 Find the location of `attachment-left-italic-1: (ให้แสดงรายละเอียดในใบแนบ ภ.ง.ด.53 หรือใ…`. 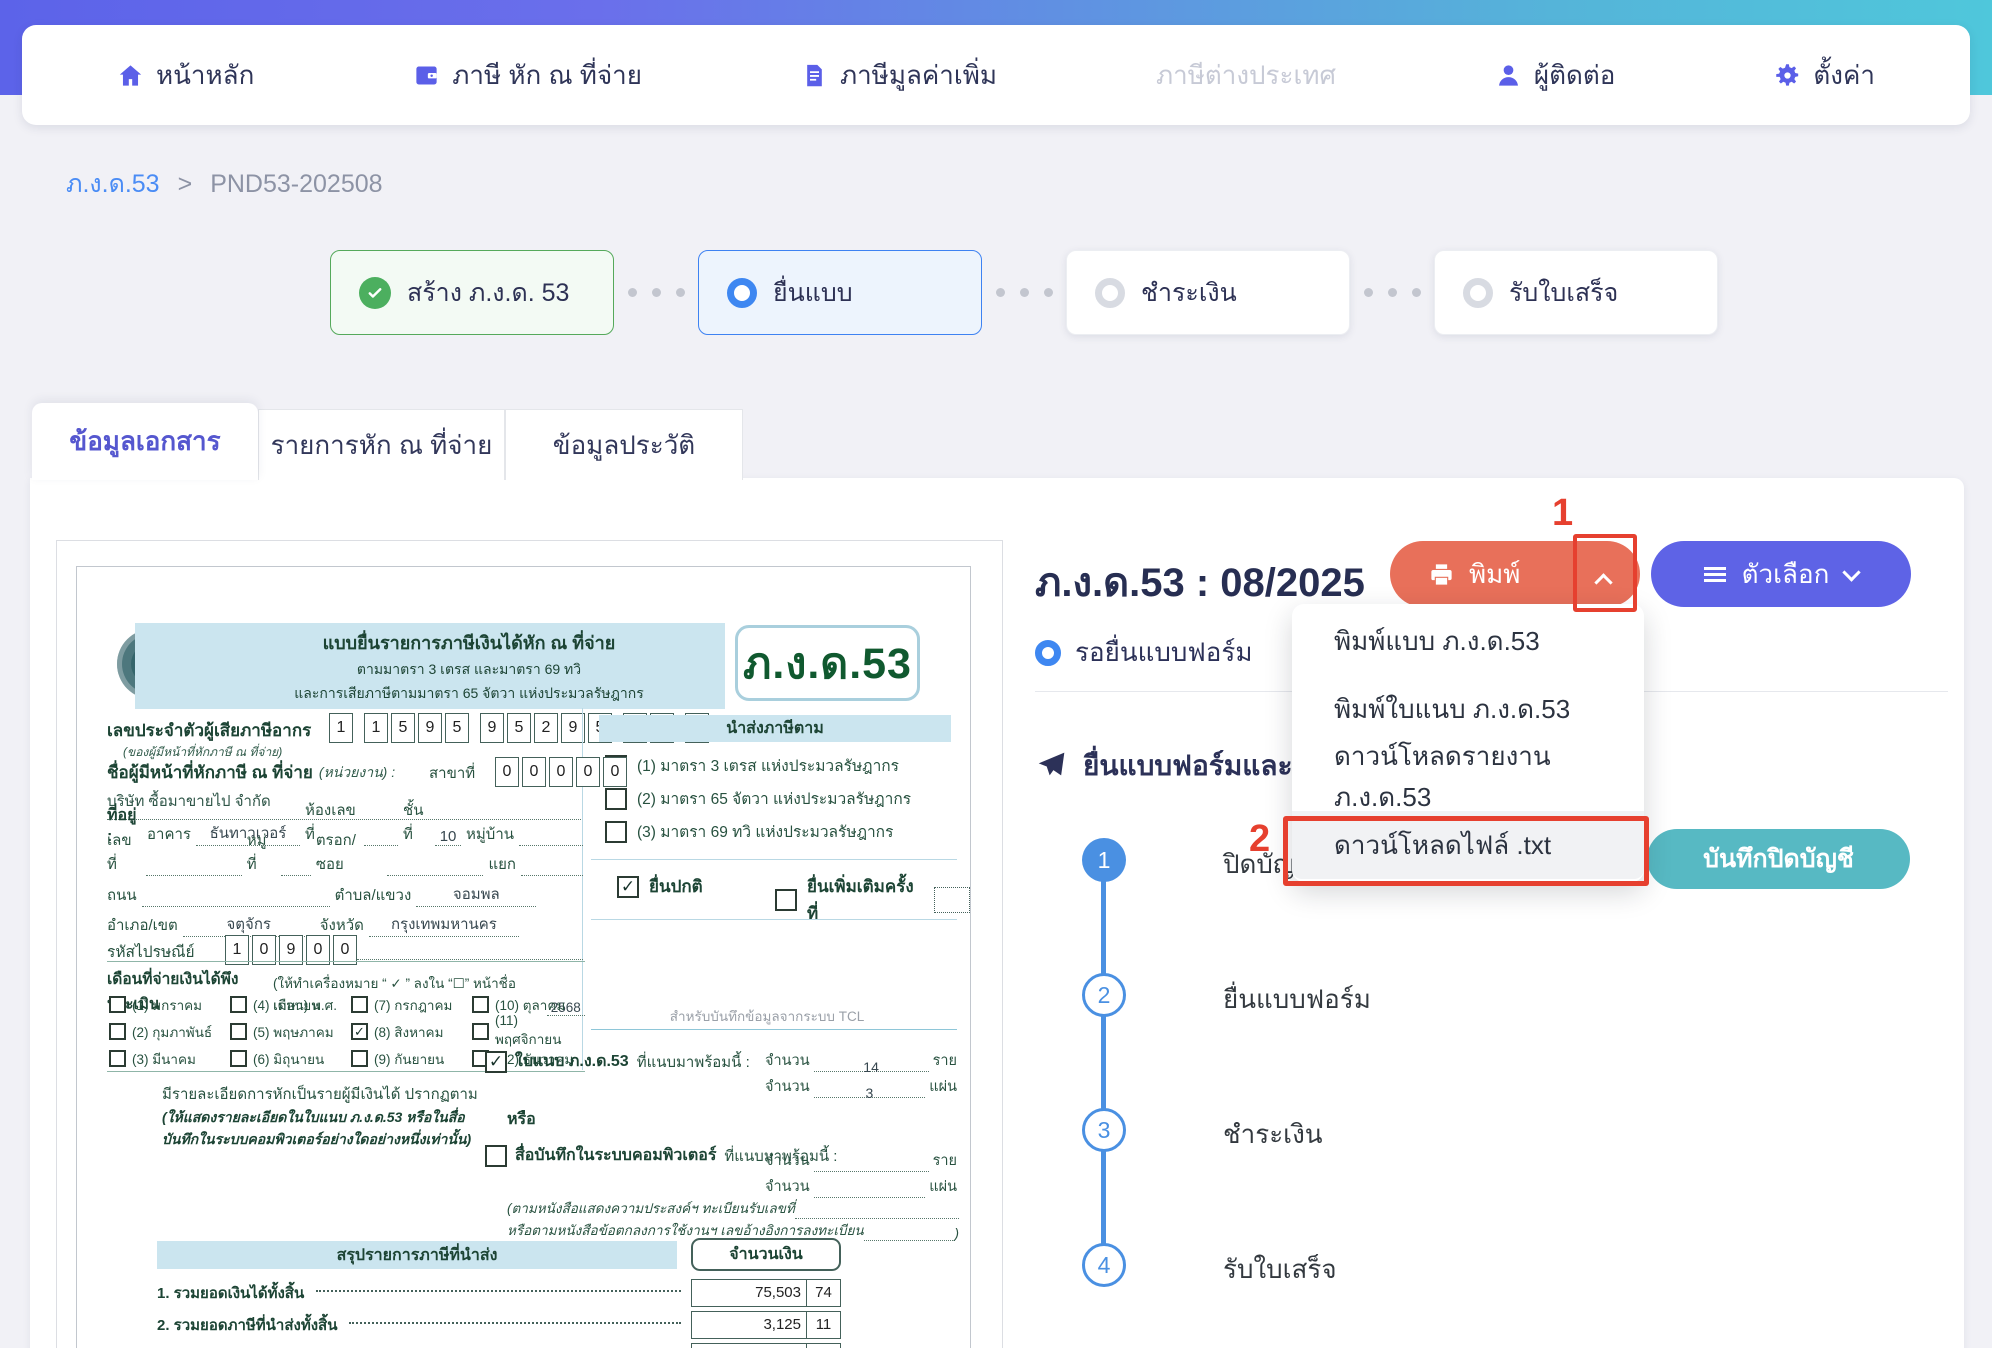

attachment-left-italic-1: (ให้แสดงรายละเอียดในใบแนบ ภ.ง.ด.53 หรือใ… is located at coordinates (313, 1117).